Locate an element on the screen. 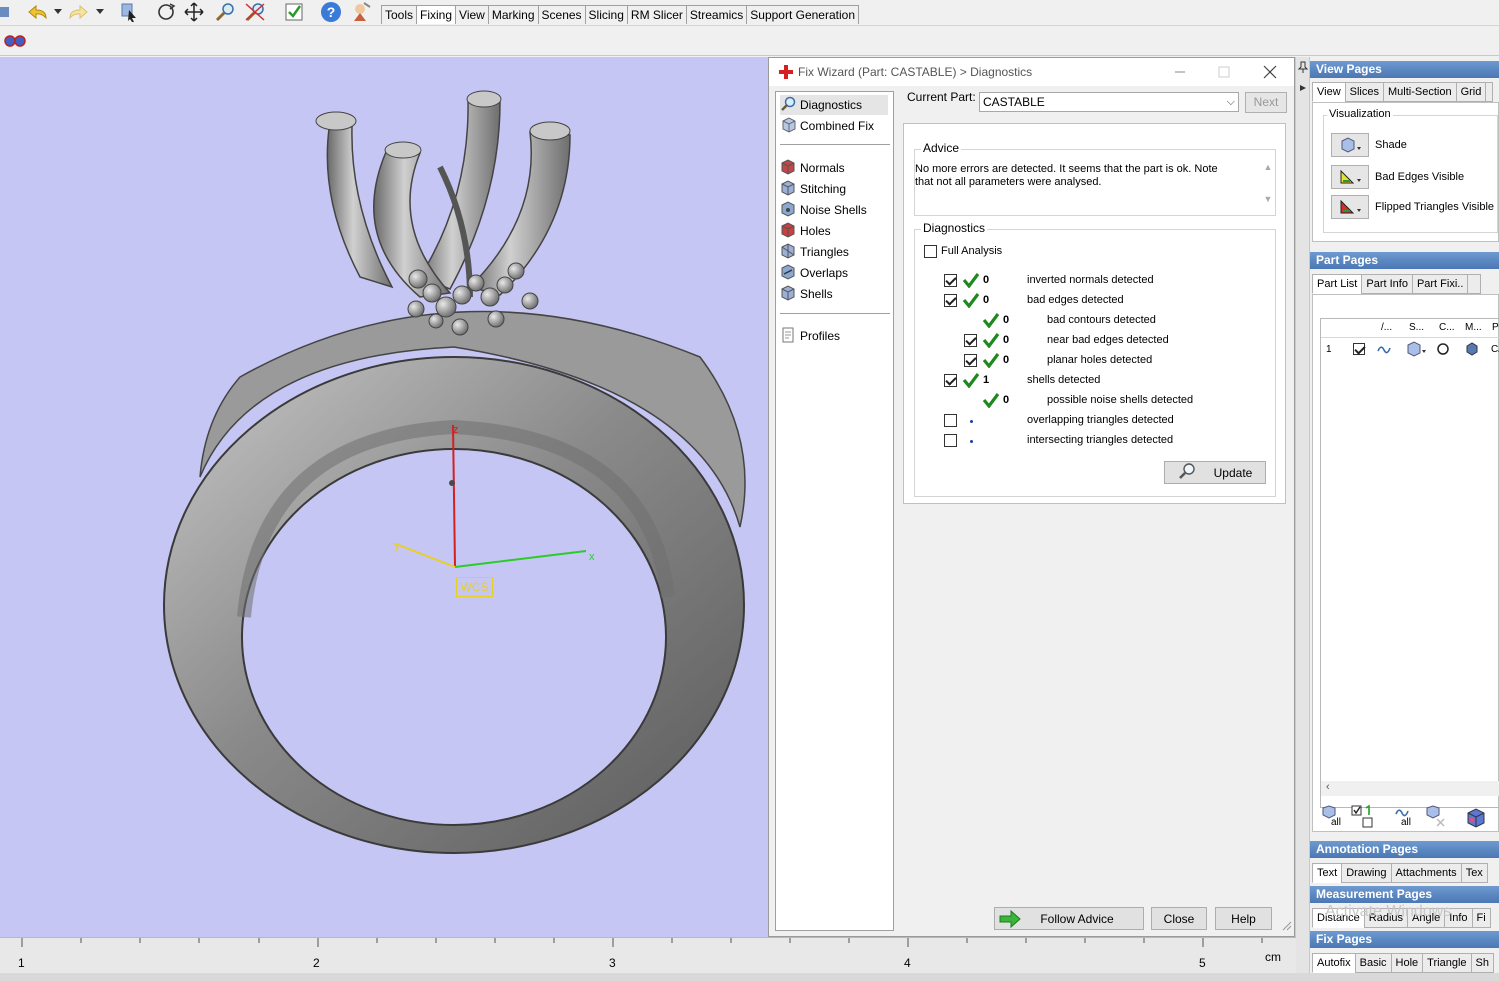 Image resolution: width=1499 pixels, height=981 pixels. resize-grip-icon is located at coordinates (1287, 927).